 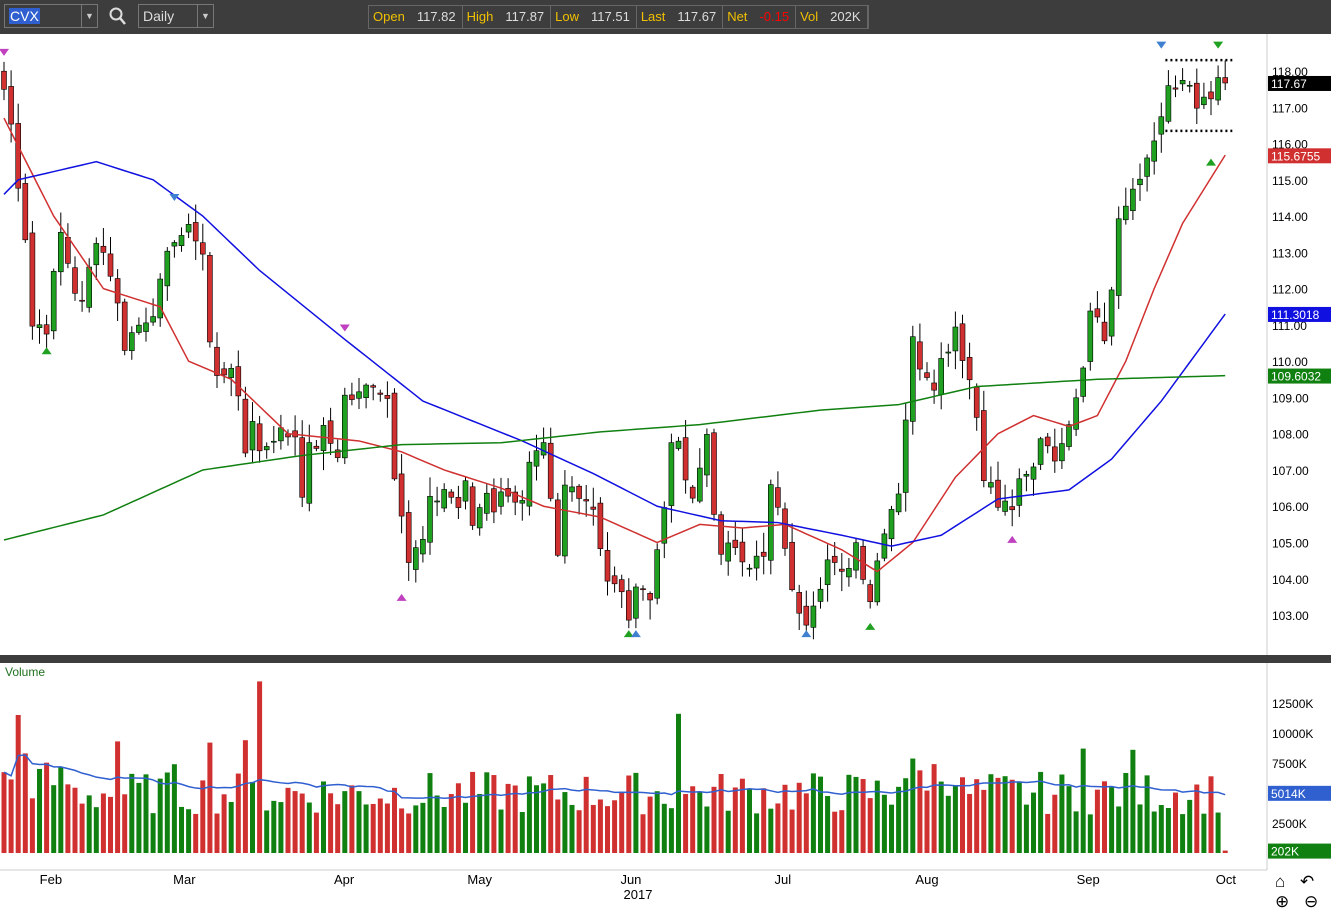 I want to click on search-icon, so click(x=118, y=16).